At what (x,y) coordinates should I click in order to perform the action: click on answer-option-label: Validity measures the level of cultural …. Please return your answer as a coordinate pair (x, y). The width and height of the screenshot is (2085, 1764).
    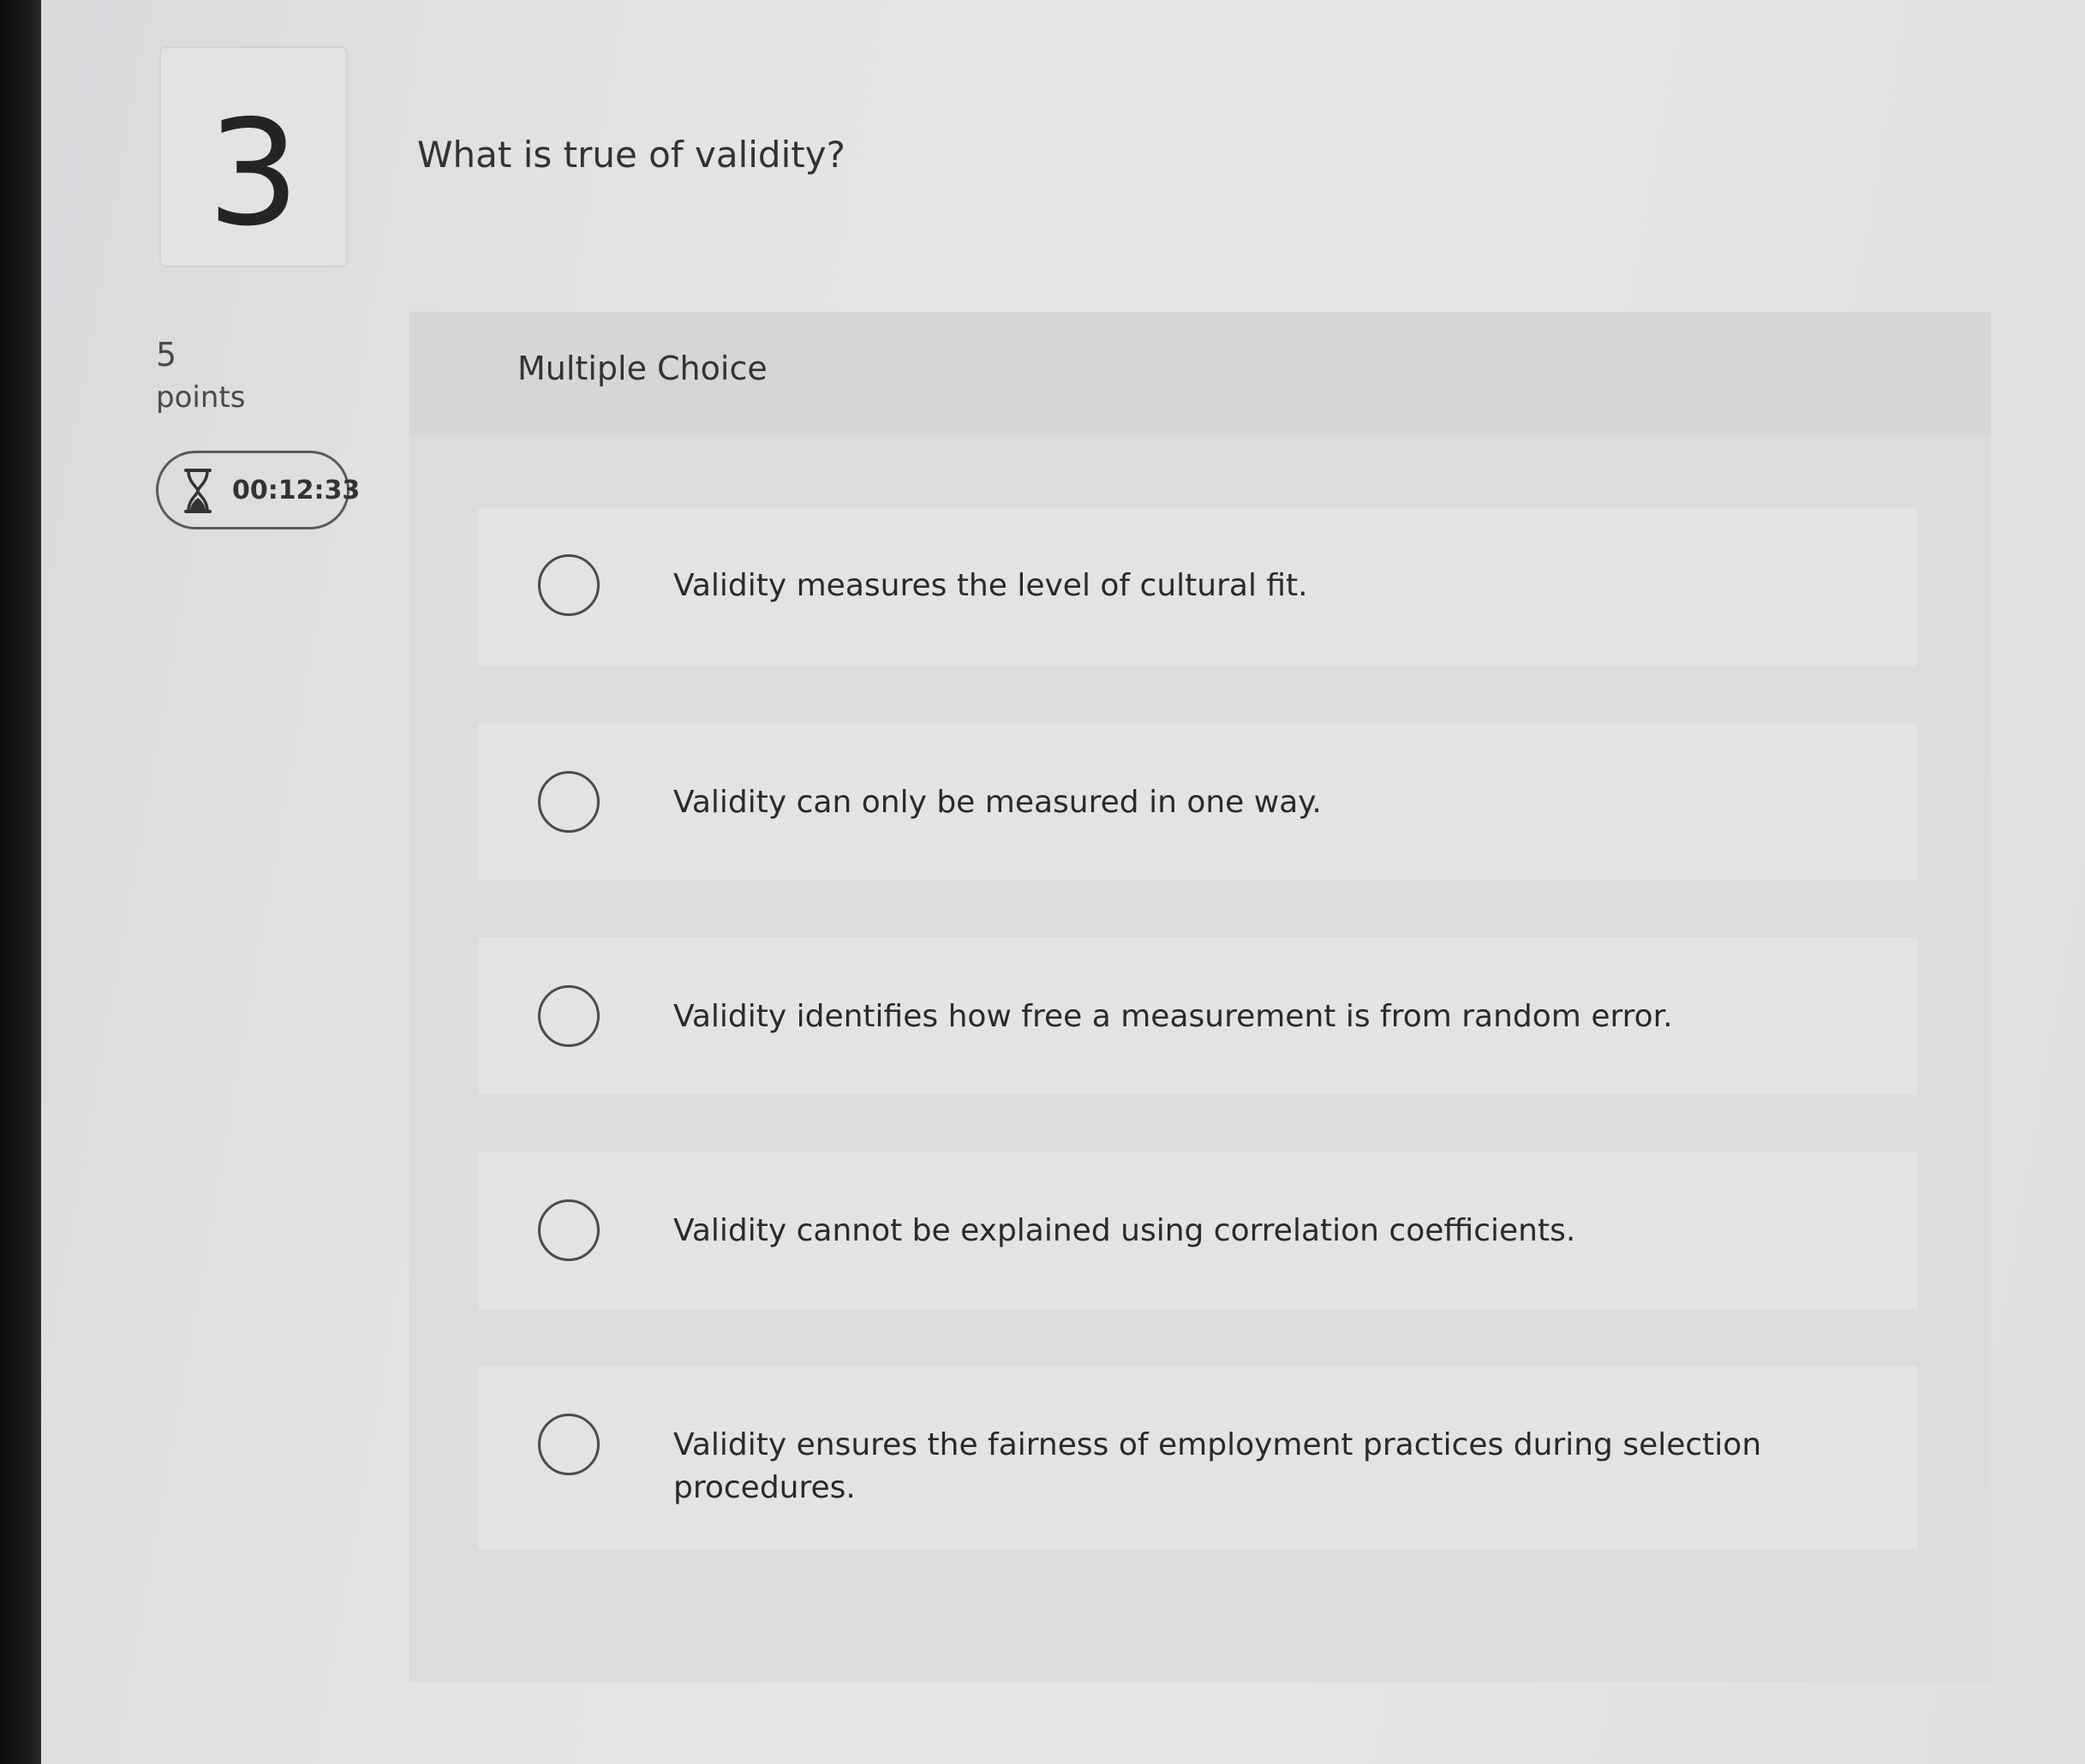
    Looking at the image, I should click on (990, 585).